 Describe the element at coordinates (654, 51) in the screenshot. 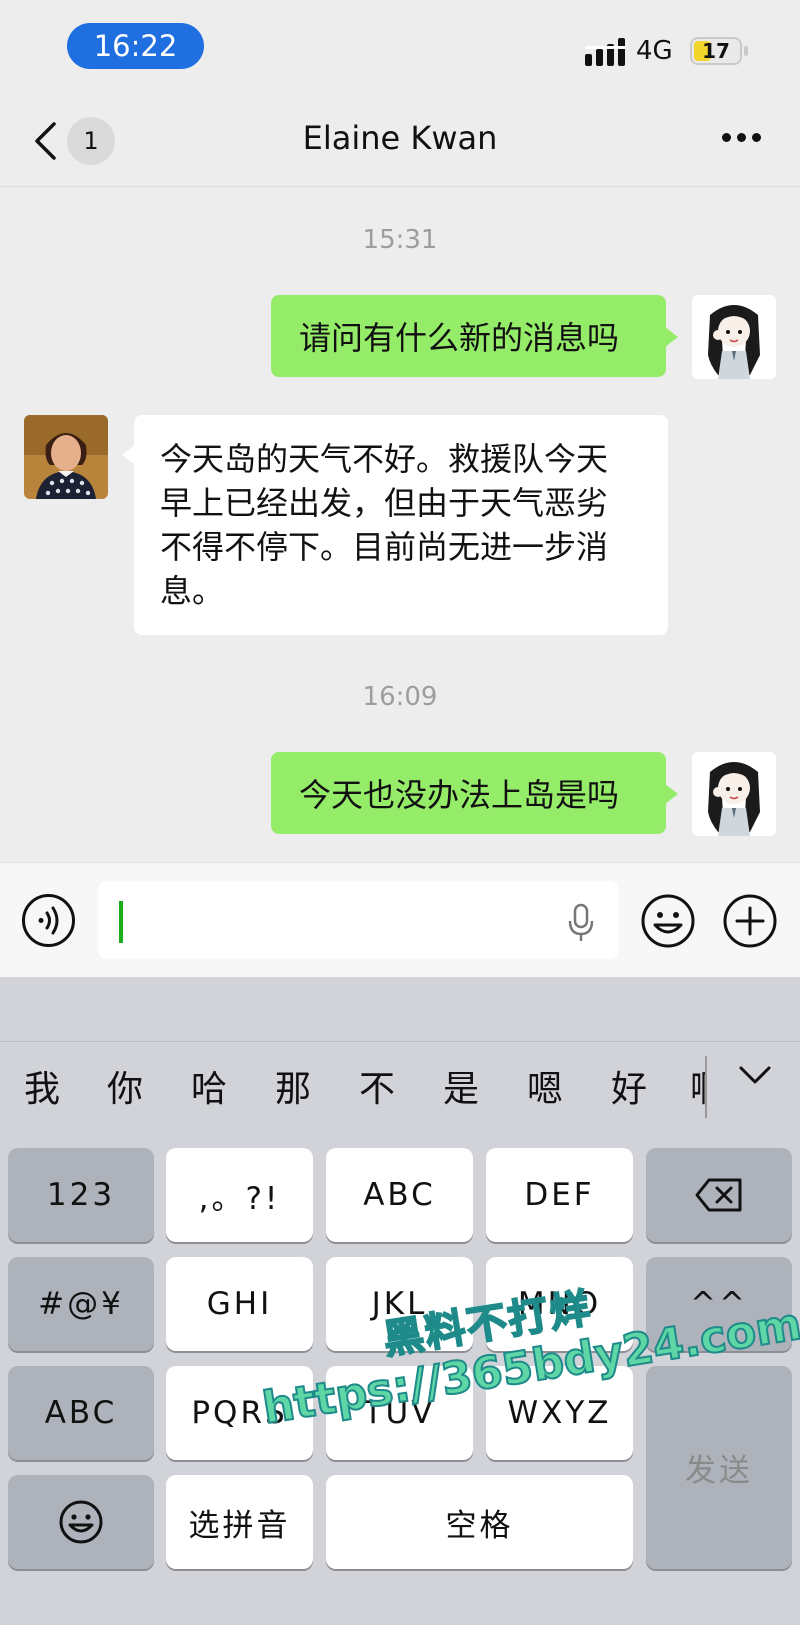

I see `network-label: 4G` at that location.